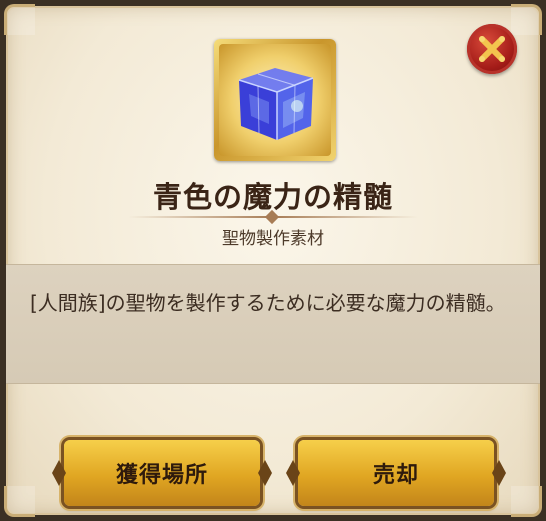 This screenshot has height=521, width=546. I want to click on acquisition-location-label: 獲得場所, so click(161, 475).